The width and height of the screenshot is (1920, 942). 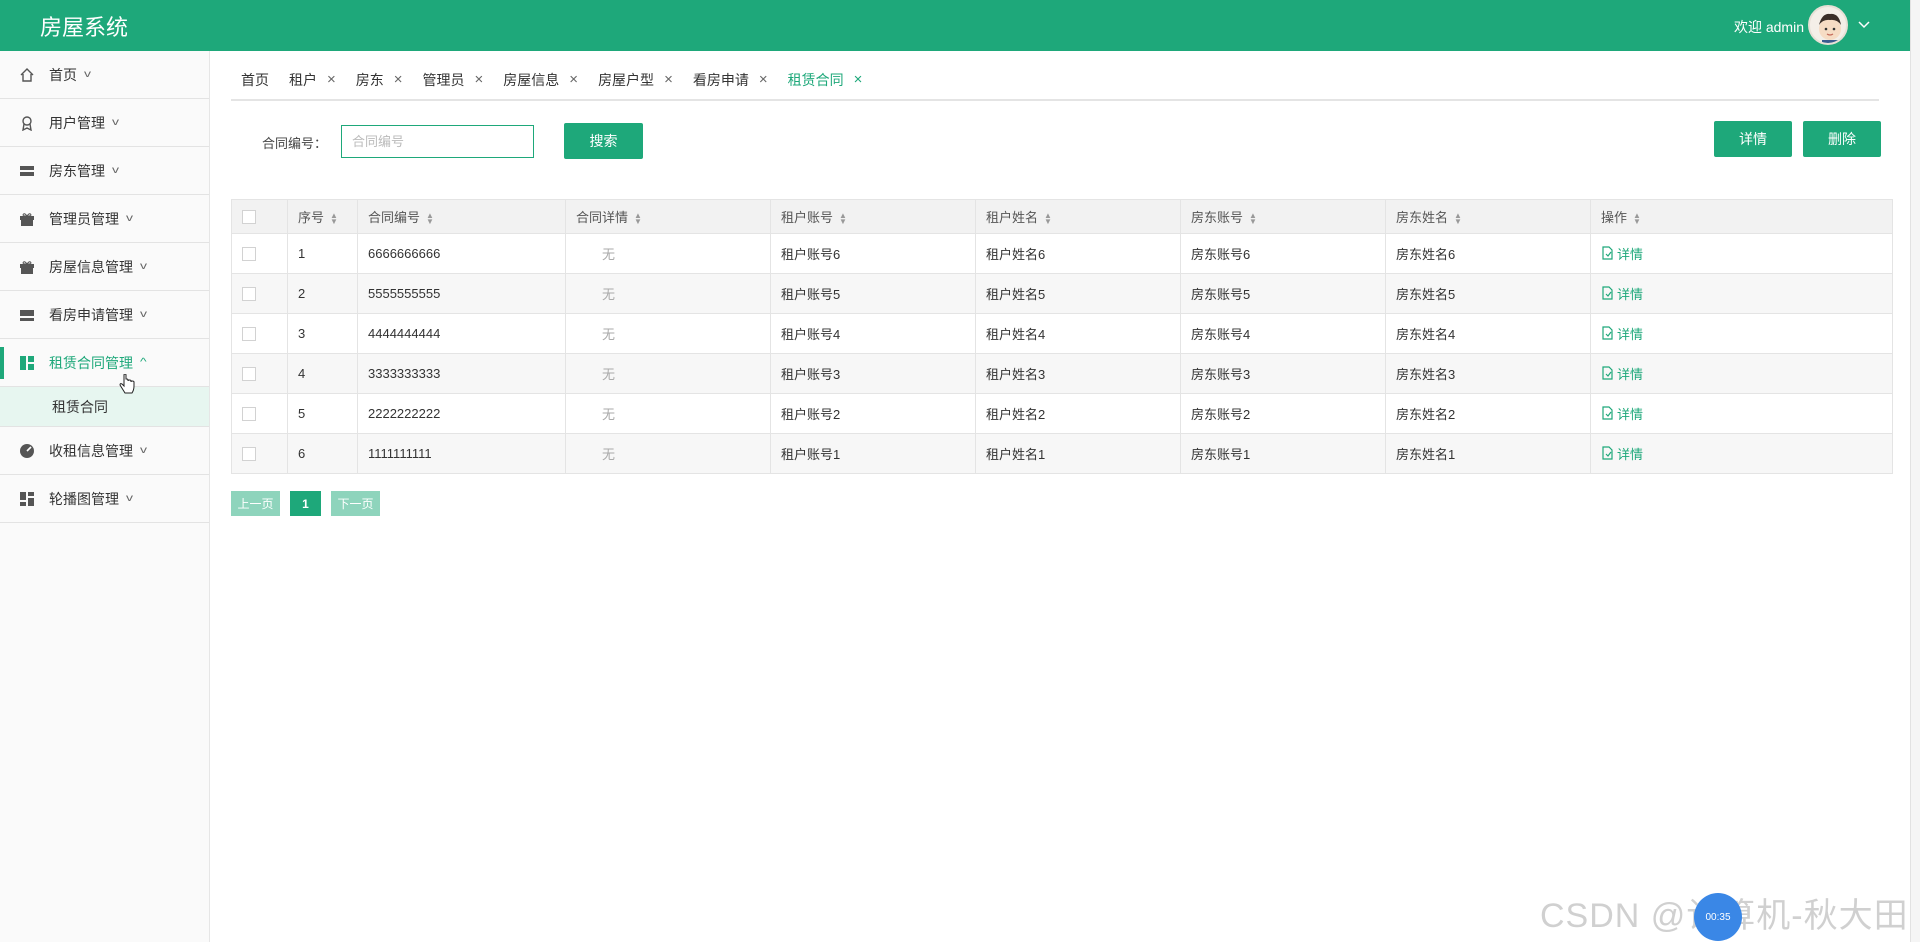 What do you see at coordinates (305, 503) in the screenshot?
I see `page-number-button: 1` at bounding box center [305, 503].